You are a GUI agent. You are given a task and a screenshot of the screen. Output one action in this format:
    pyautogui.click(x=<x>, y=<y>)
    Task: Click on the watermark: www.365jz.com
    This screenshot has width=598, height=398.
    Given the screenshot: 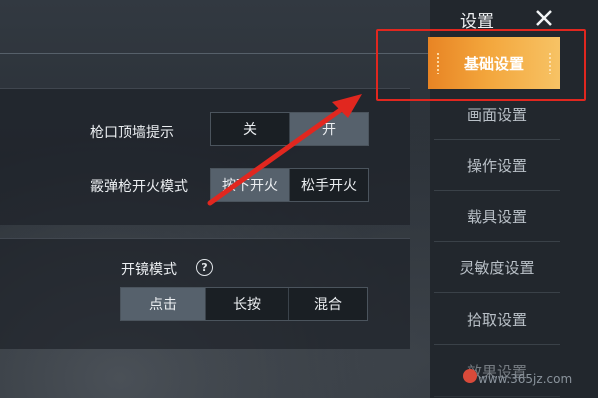 What is the action you would take?
    pyautogui.click(x=525, y=379)
    